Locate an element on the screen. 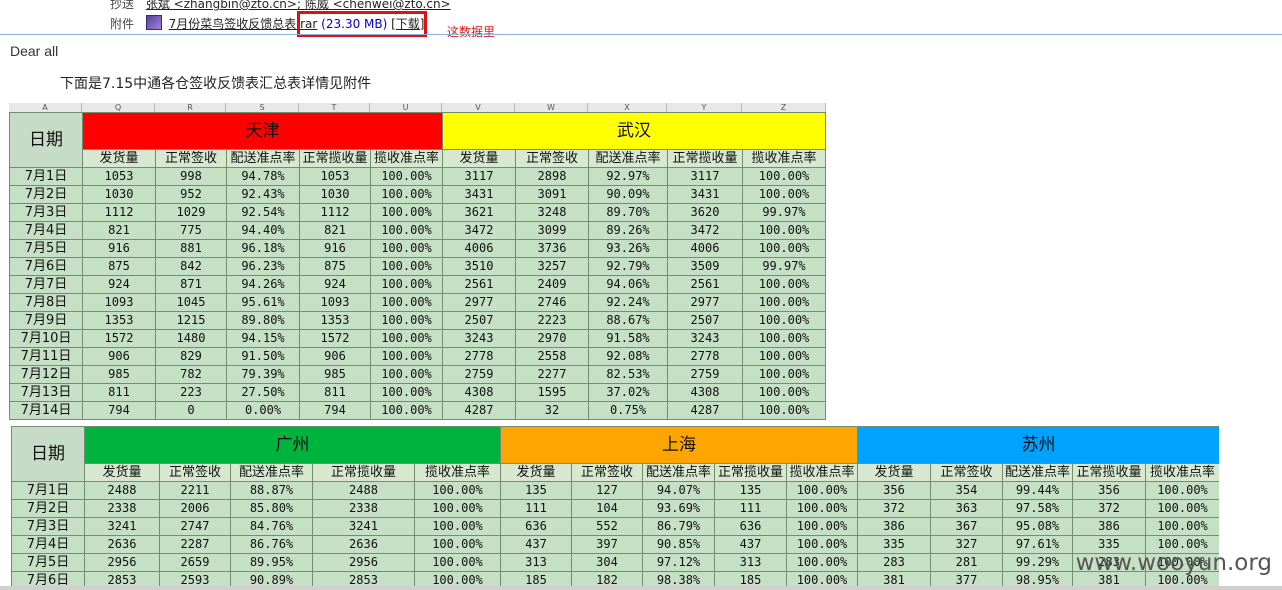 The image size is (1282, 590). table-cell: 99.44% is located at coordinates (1037, 490).